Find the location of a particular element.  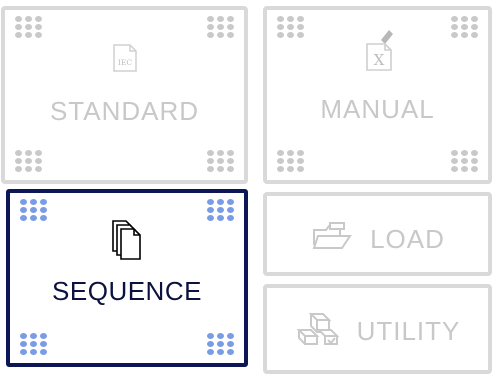

stacked-pages-icon is located at coordinates (127, 241).